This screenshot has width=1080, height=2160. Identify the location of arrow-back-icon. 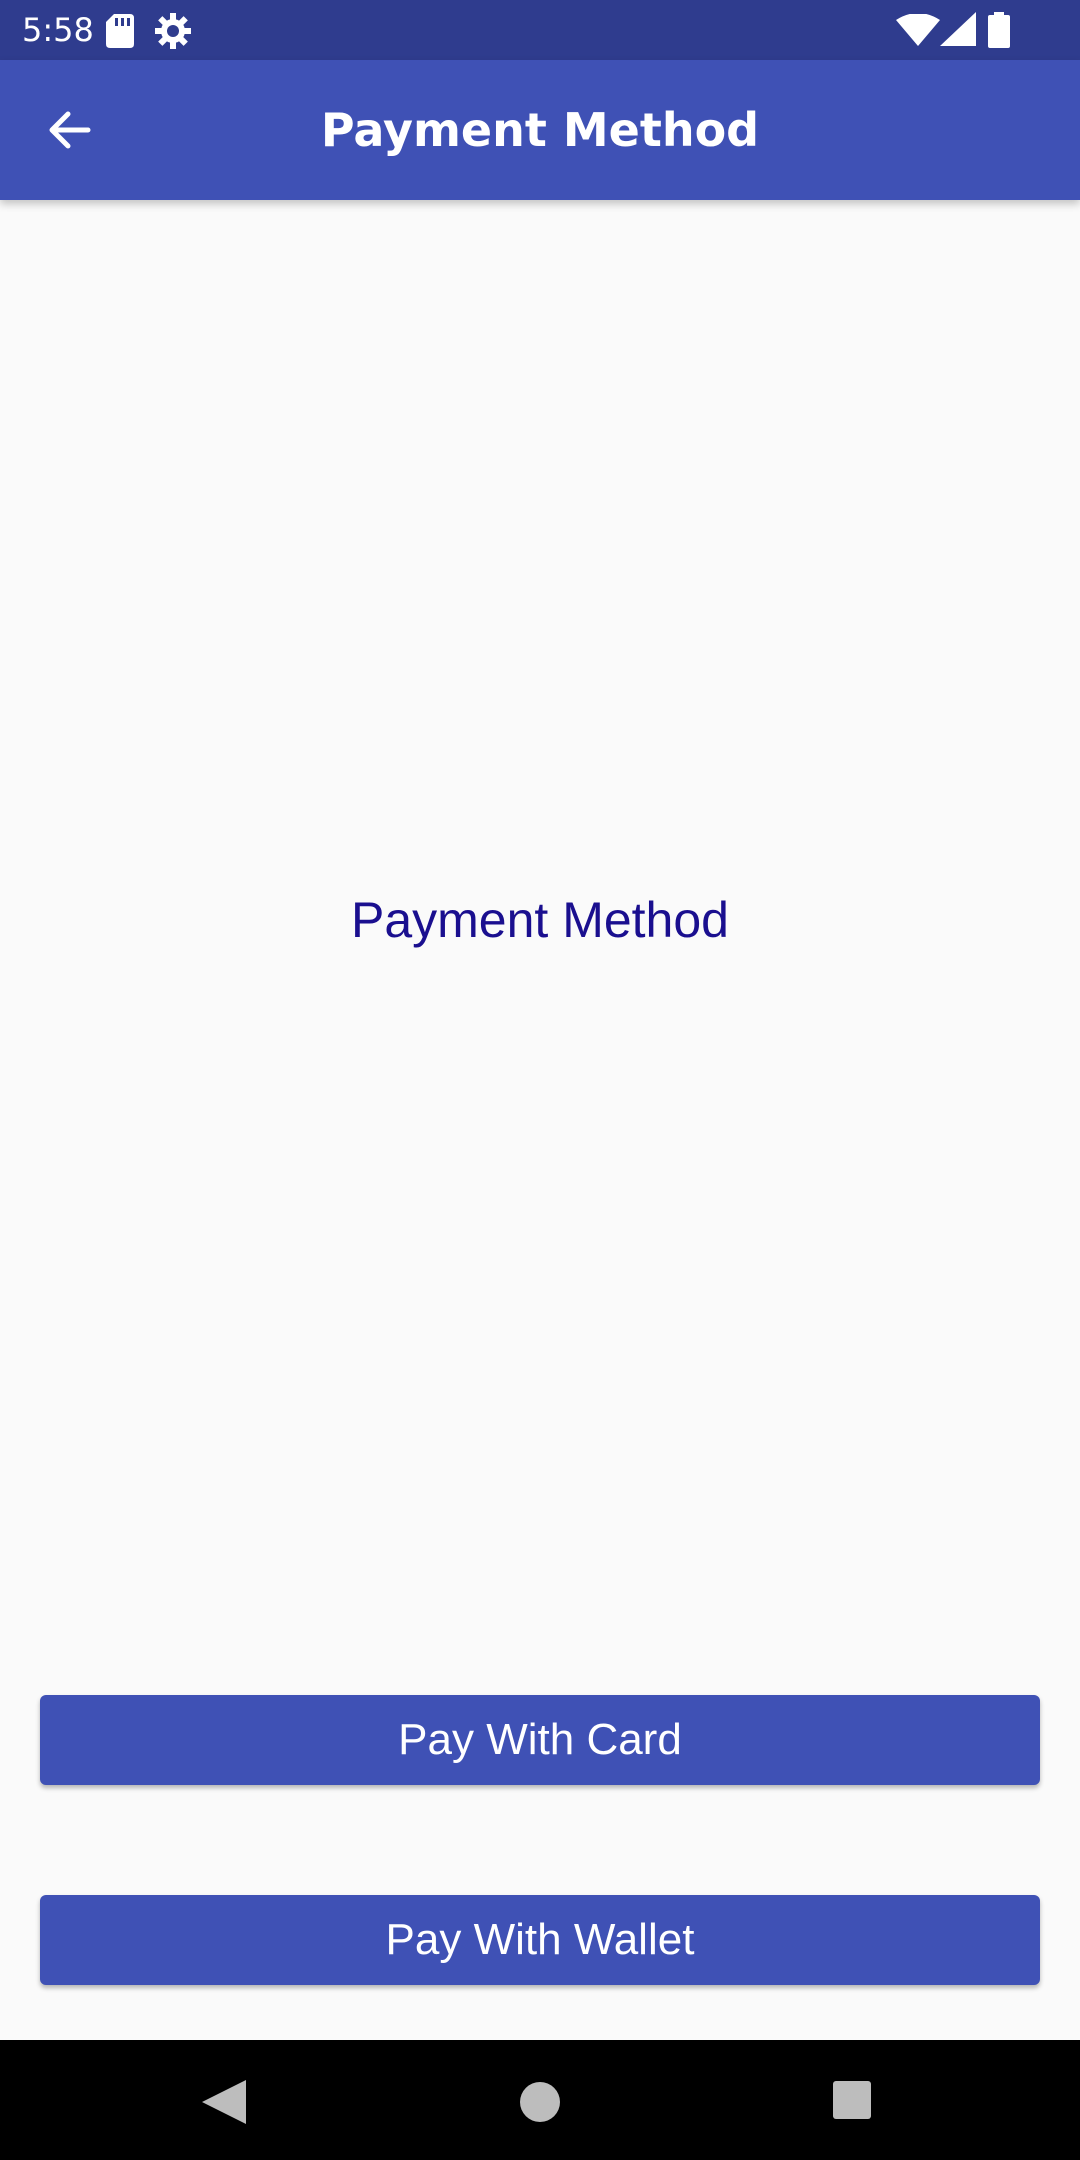
(70, 130).